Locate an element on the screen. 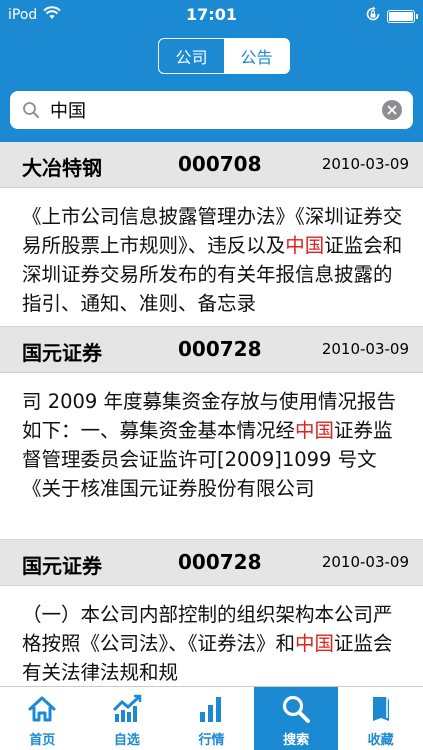 This screenshot has height=750, width=423. search-bar is located at coordinates (211, 112).